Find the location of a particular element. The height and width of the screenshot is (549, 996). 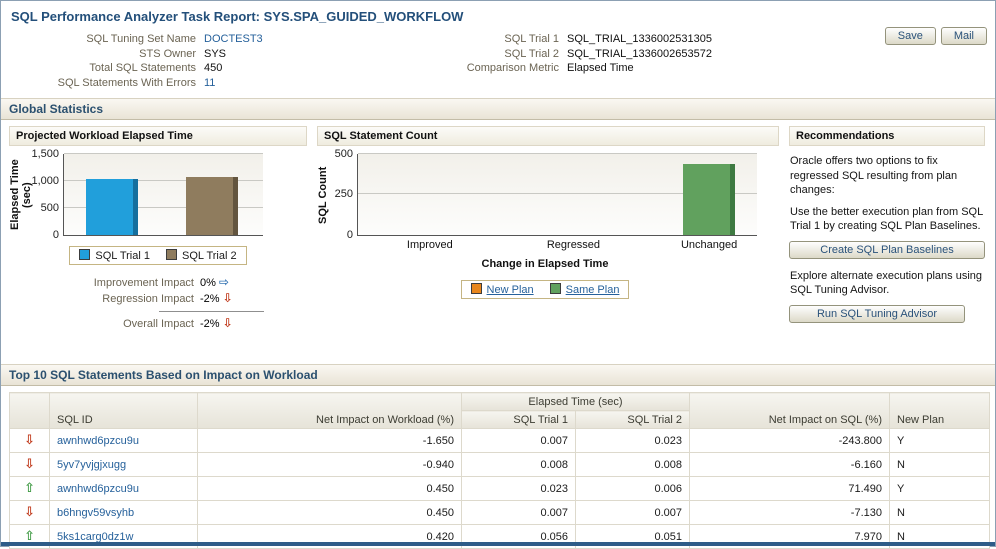

workload-chart-legend: SQL Trial 1 SQL Trial 2 is located at coordinates (158, 255).